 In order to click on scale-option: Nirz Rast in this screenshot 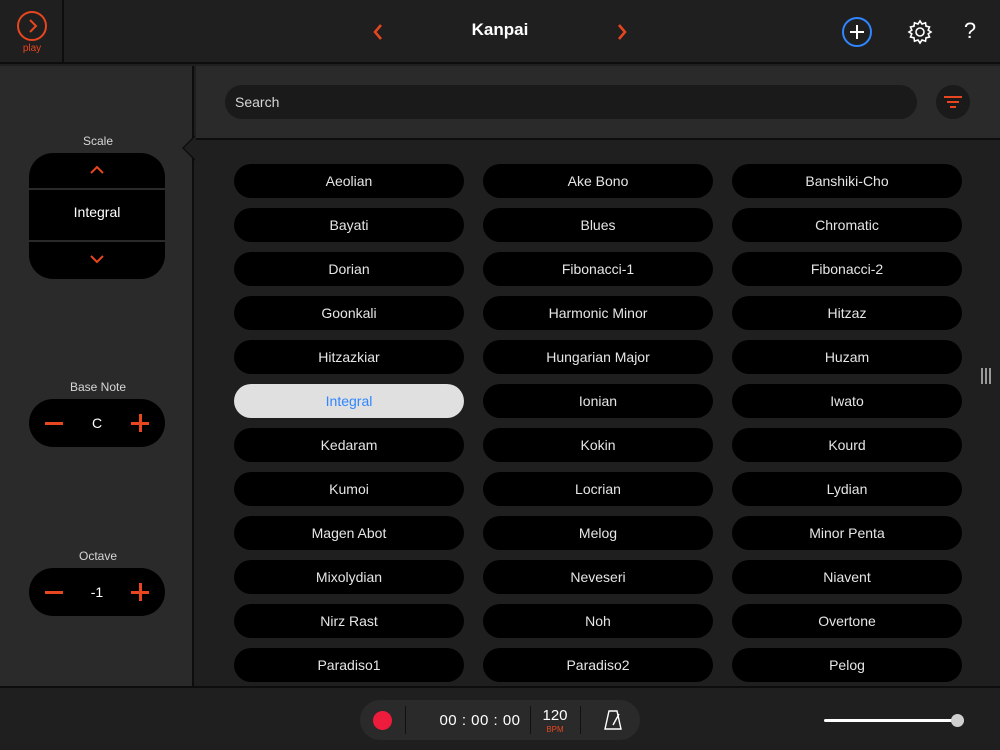, I will do `click(349, 621)`.